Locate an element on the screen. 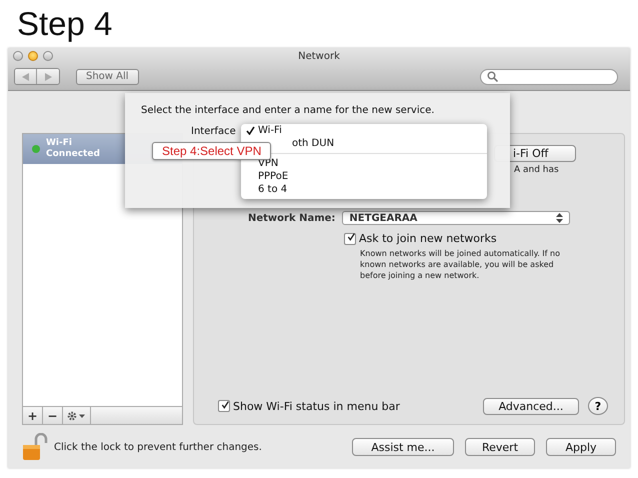  menu-item-label: Wi-Fi is located at coordinates (270, 130).